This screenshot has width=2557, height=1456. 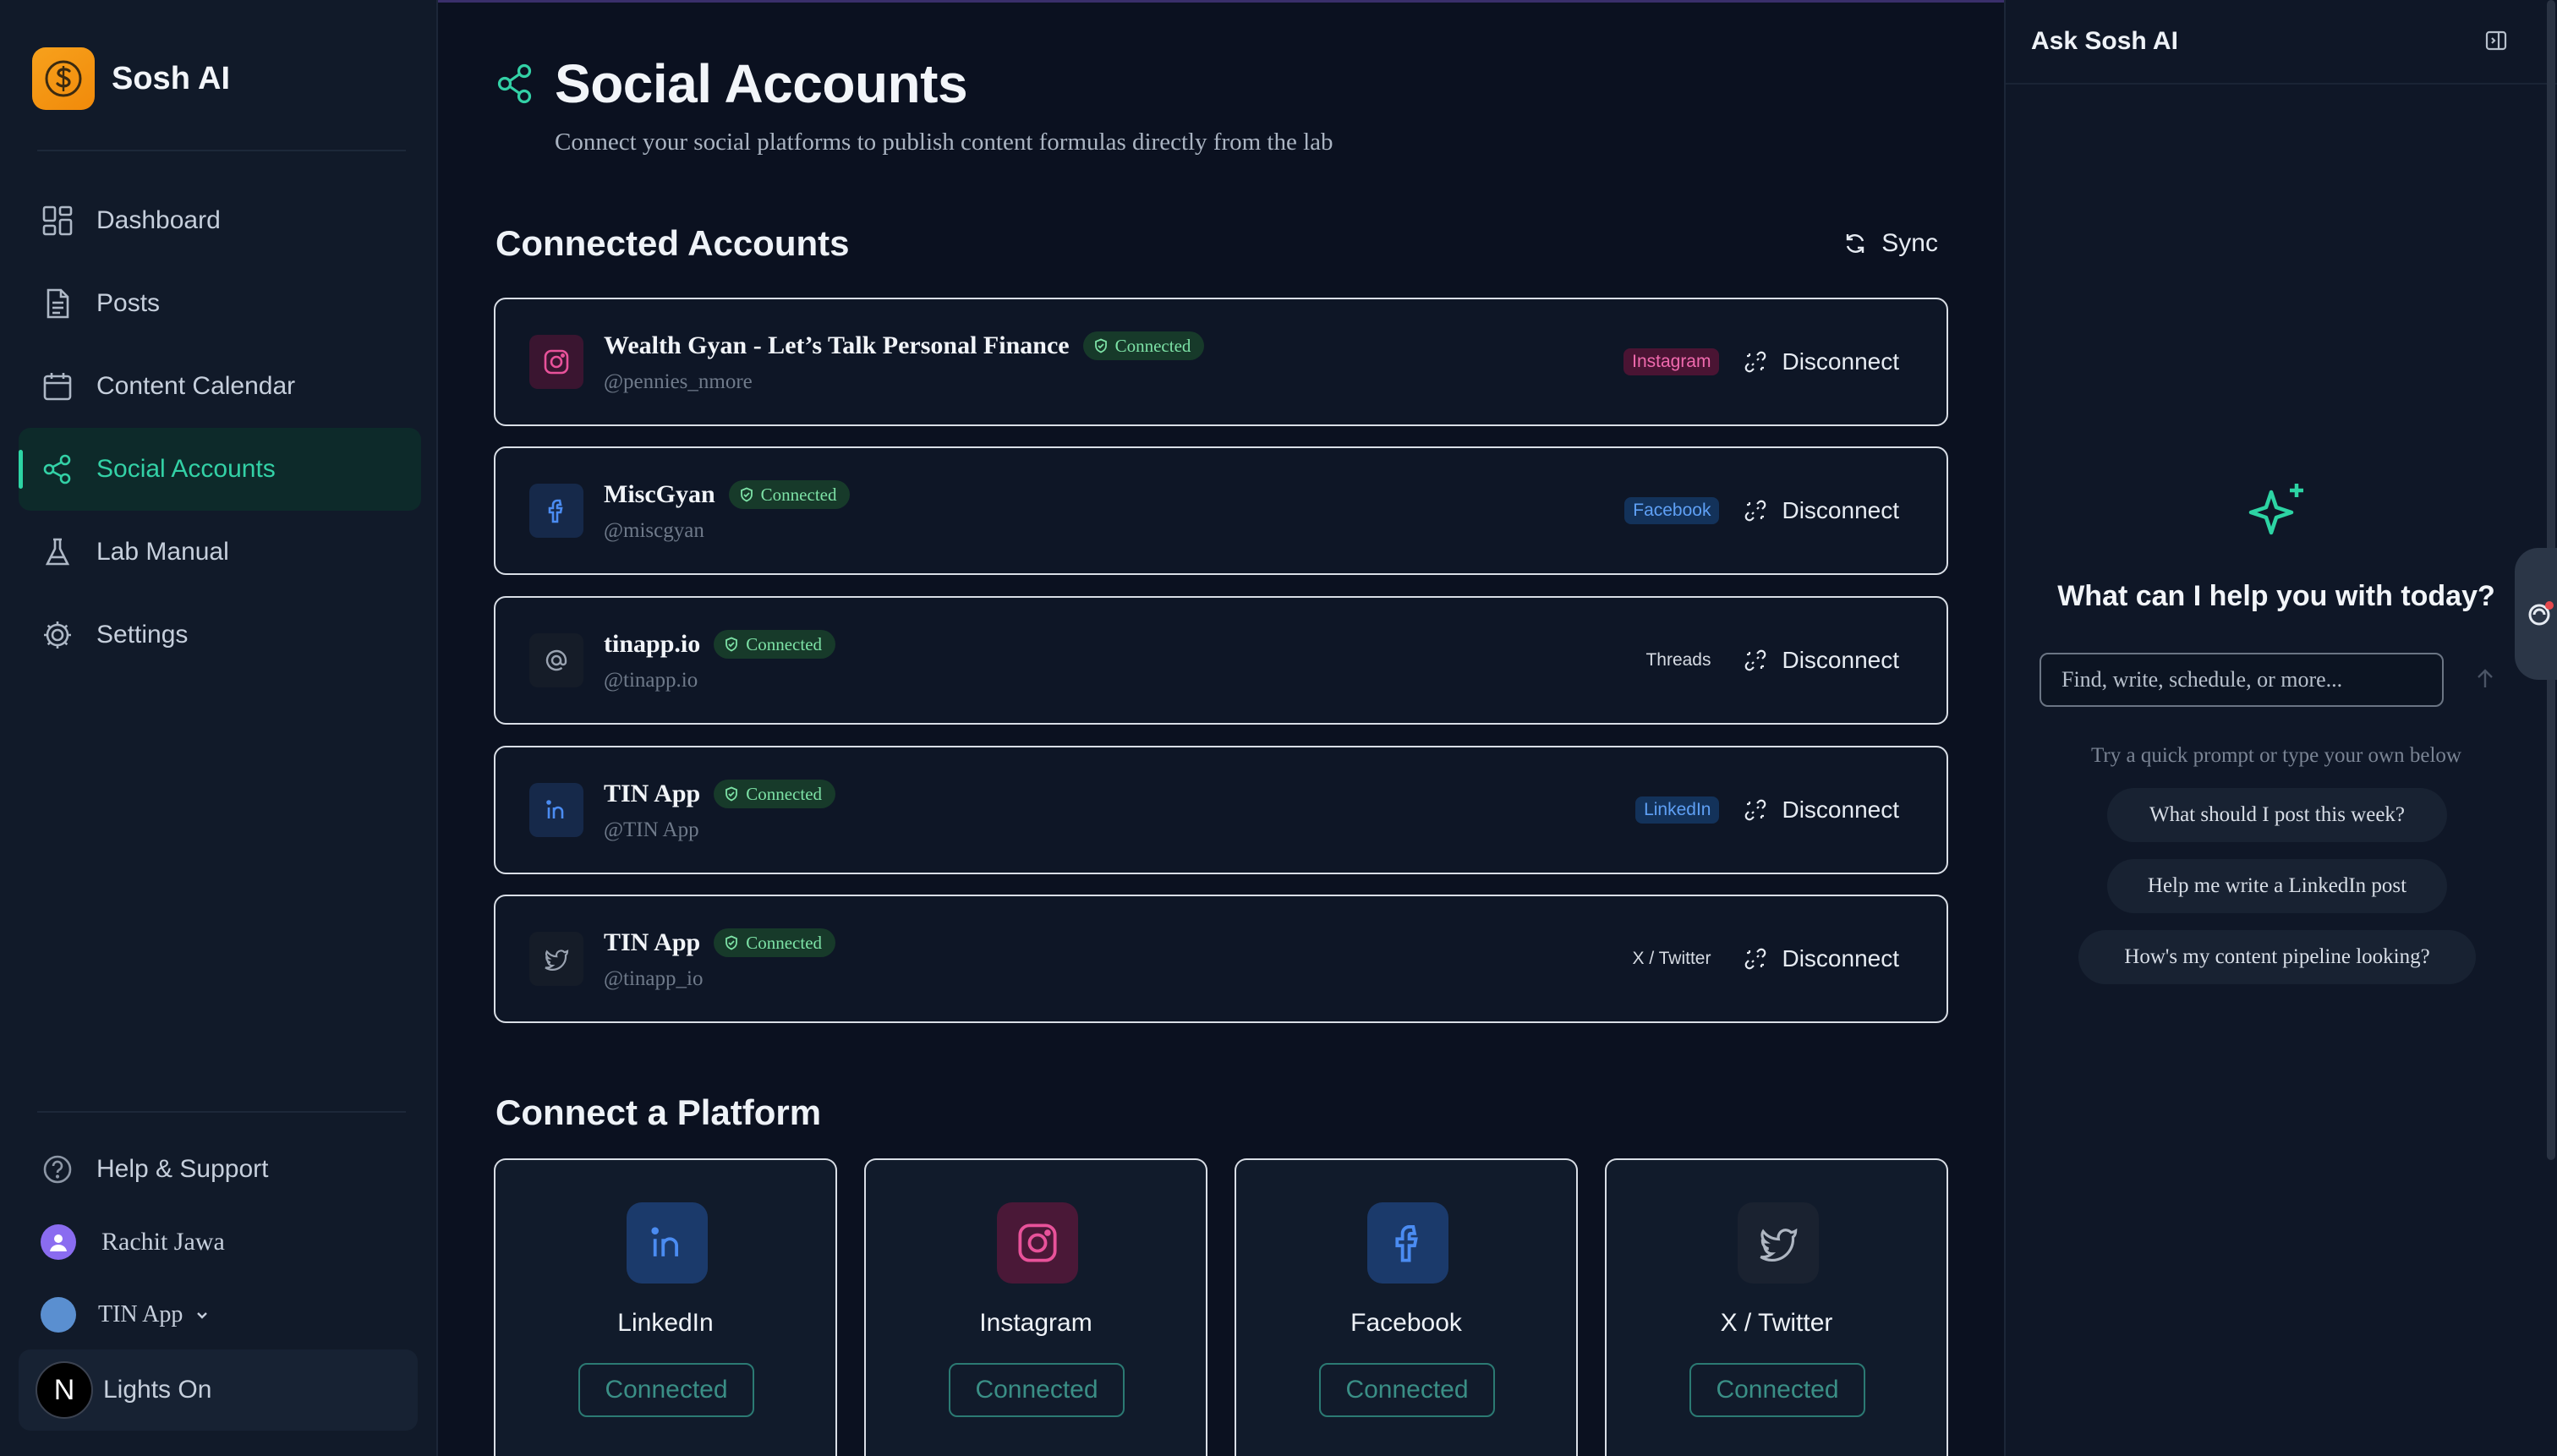 I want to click on threads-icon, so click(x=556, y=660).